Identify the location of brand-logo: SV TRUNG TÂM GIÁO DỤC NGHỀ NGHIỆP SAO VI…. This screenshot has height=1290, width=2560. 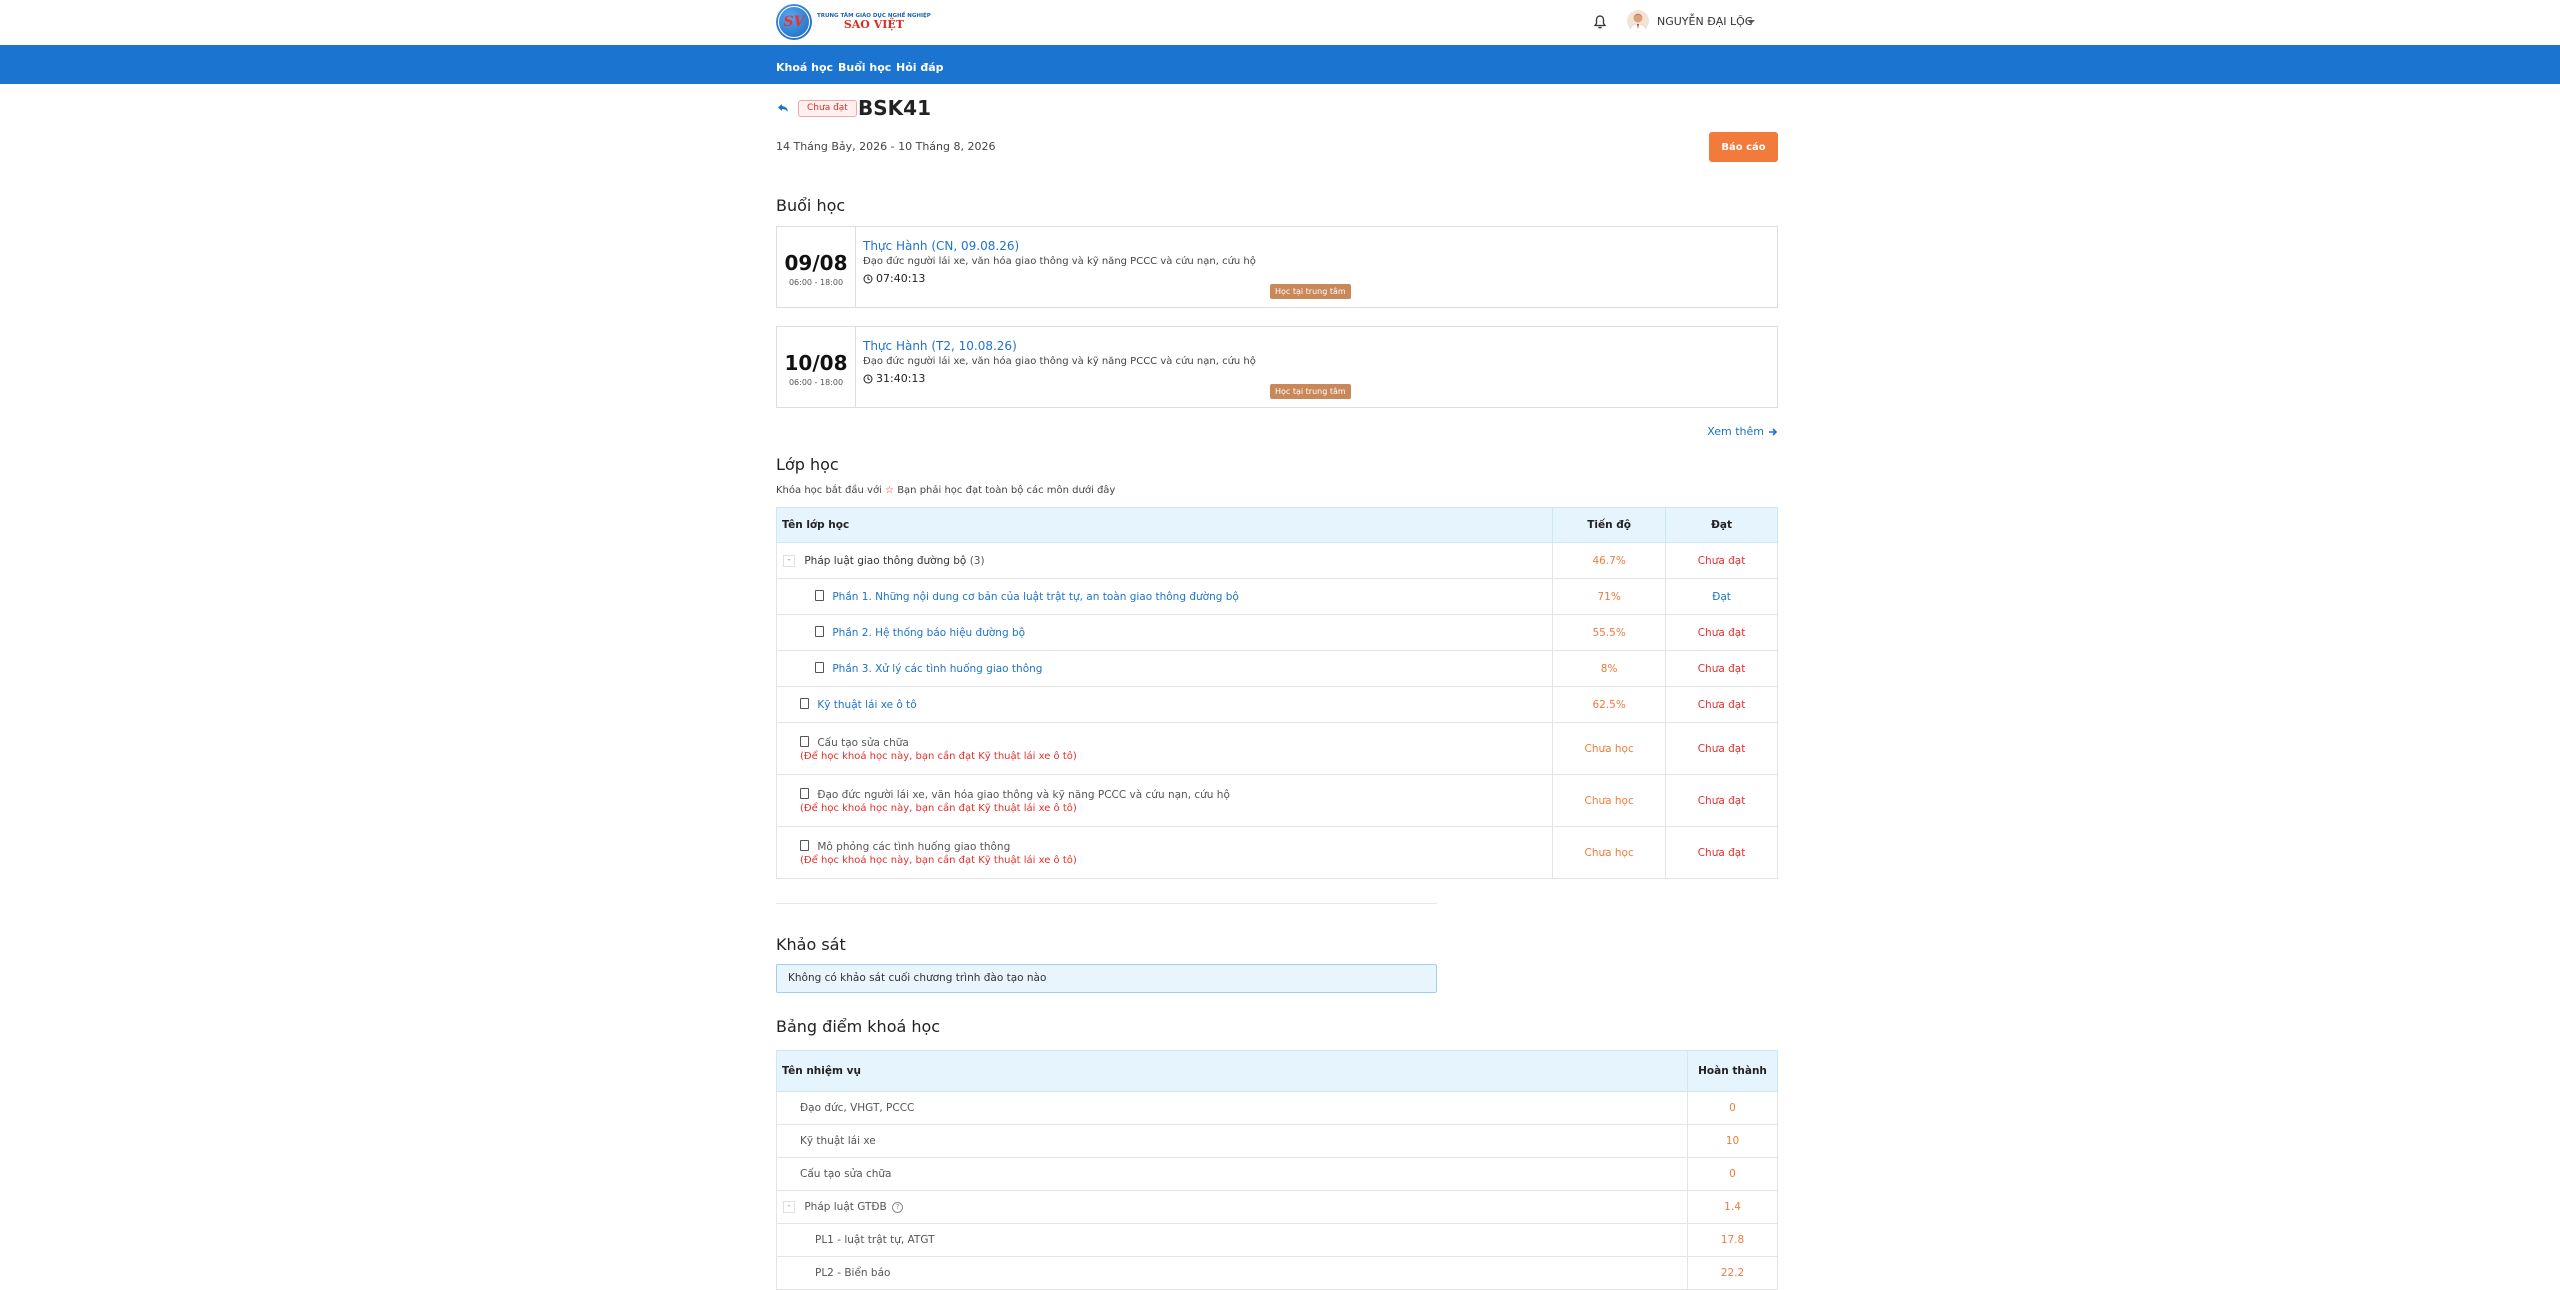
(853, 22).